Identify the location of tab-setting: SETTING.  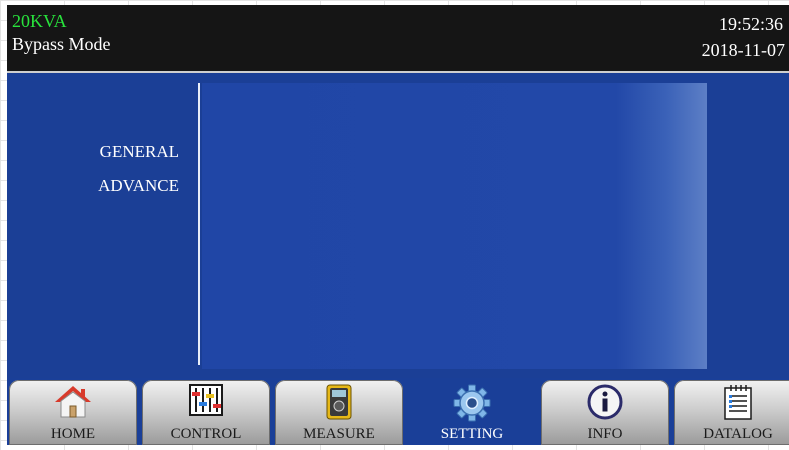
(472, 412).